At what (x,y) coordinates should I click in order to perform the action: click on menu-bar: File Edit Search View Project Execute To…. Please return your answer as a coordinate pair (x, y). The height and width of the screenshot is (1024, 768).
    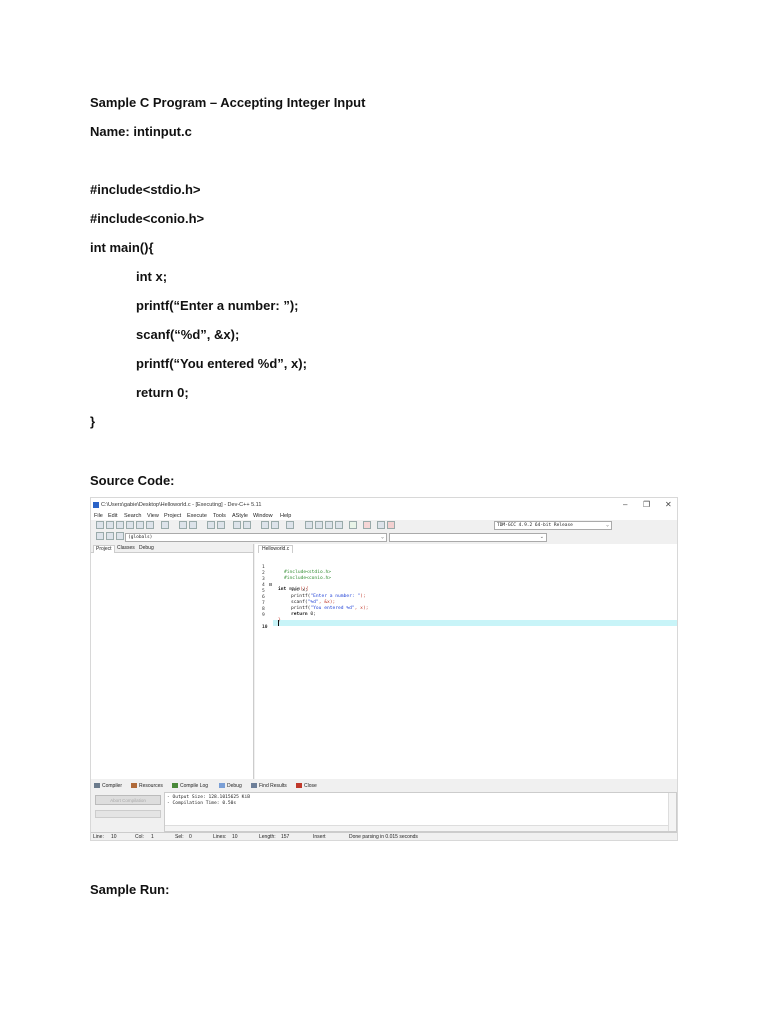
    Looking at the image, I should click on (384, 516).